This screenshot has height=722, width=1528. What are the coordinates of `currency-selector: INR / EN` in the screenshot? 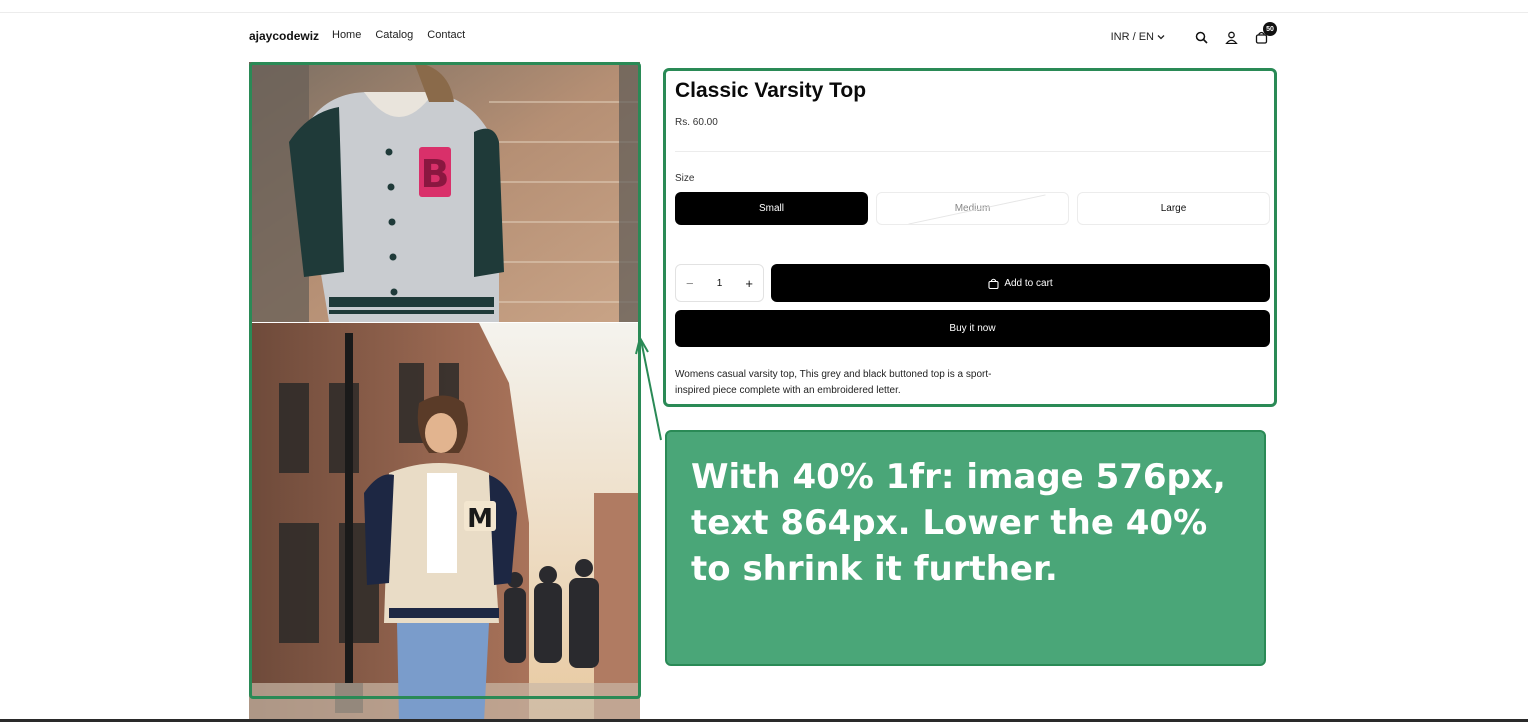 It's located at (1138, 37).